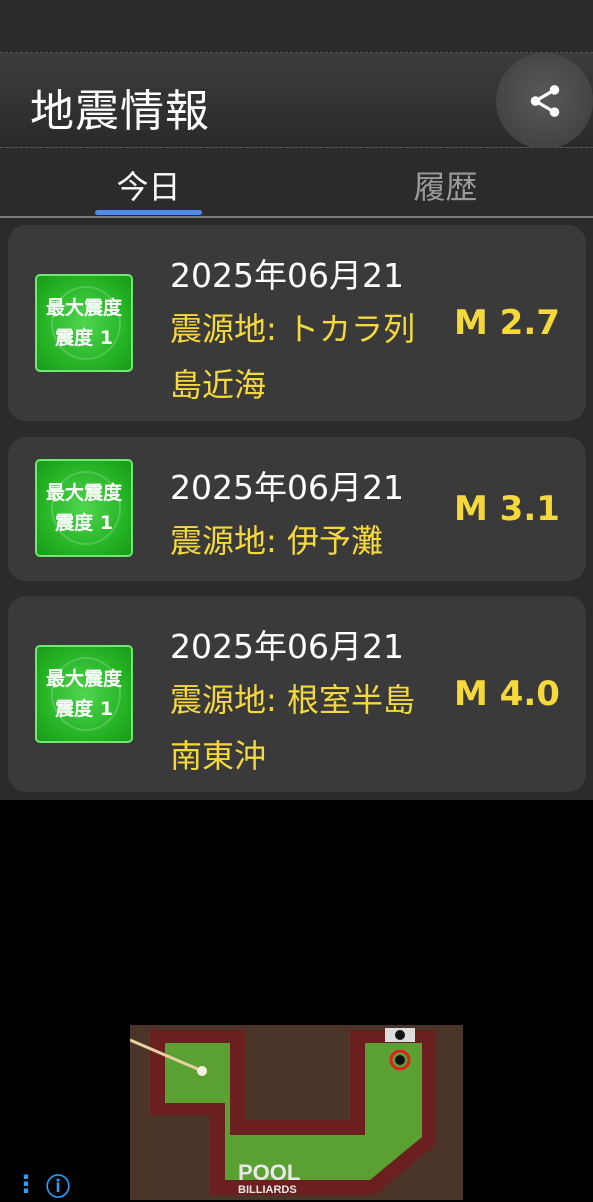 The width and height of the screenshot is (593, 1202). Describe the element at coordinates (276, 541) in the screenshot. I see `quake-location: 震源地: 伊予灘` at that location.